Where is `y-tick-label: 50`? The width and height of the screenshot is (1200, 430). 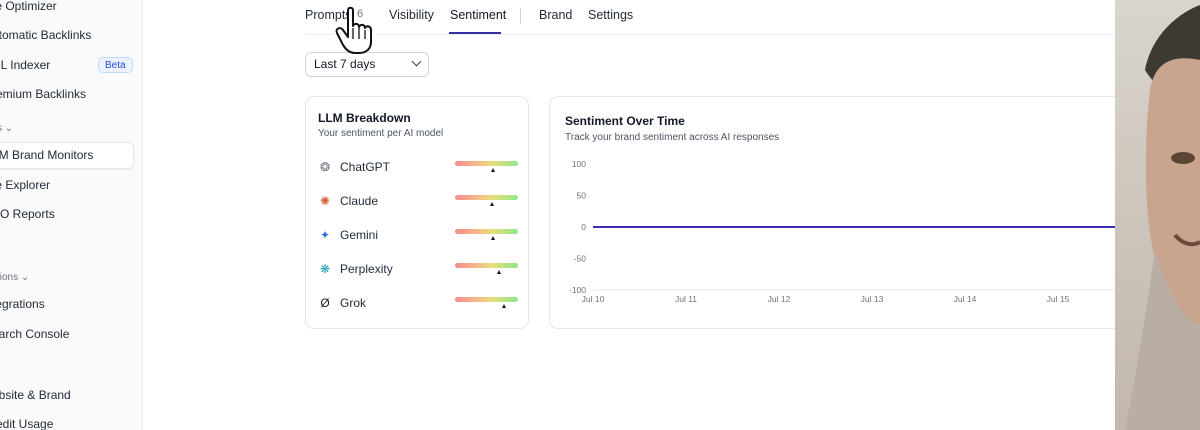 y-tick-label: 50 is located at coordinates (582, 196).